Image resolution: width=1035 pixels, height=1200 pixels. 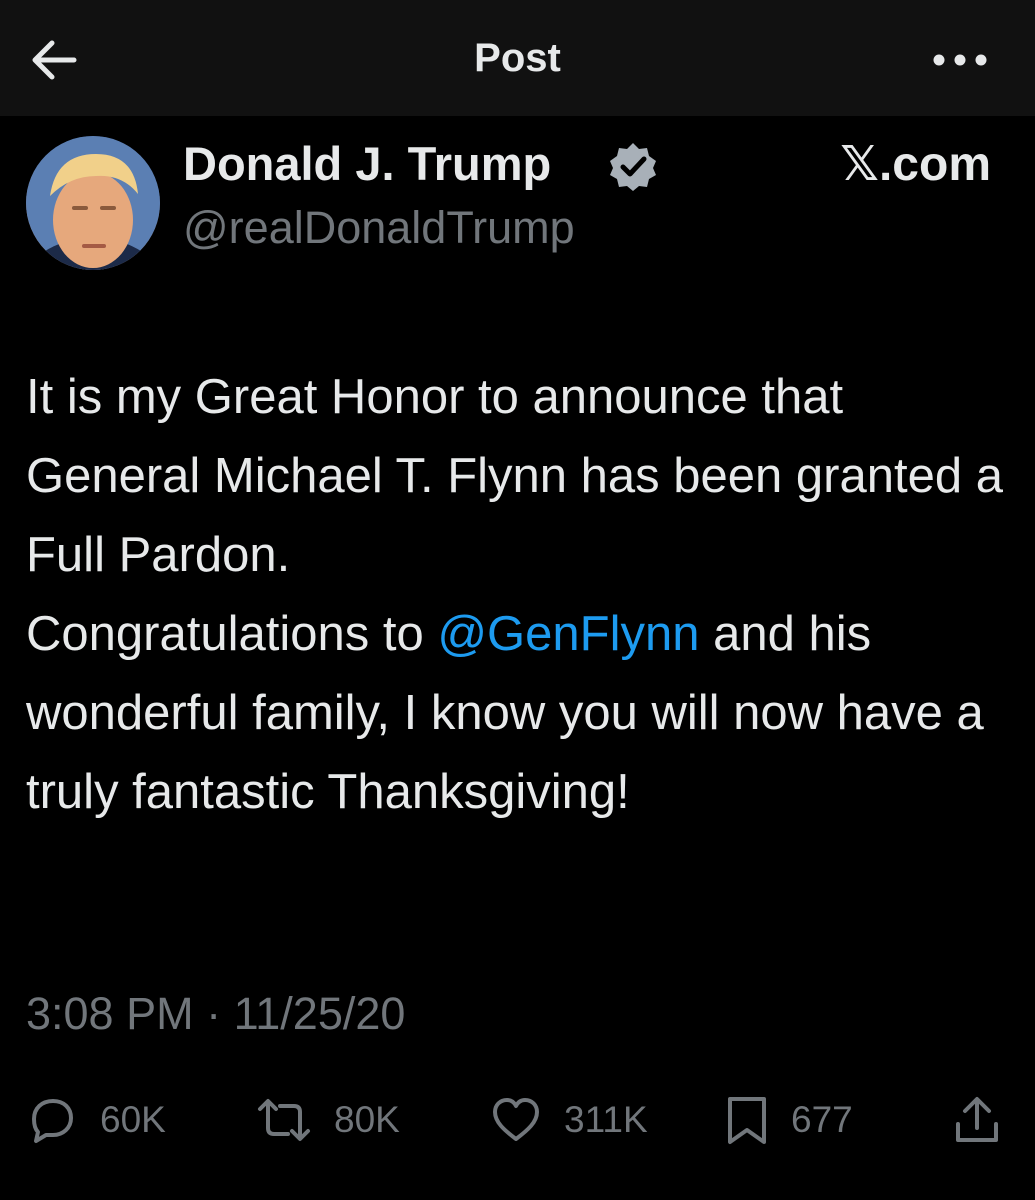 What do you see at coordinates (379, 228) in the screenshot?
I see `author-handle: @realDonaldTrump` at bounding box center [379, 228].